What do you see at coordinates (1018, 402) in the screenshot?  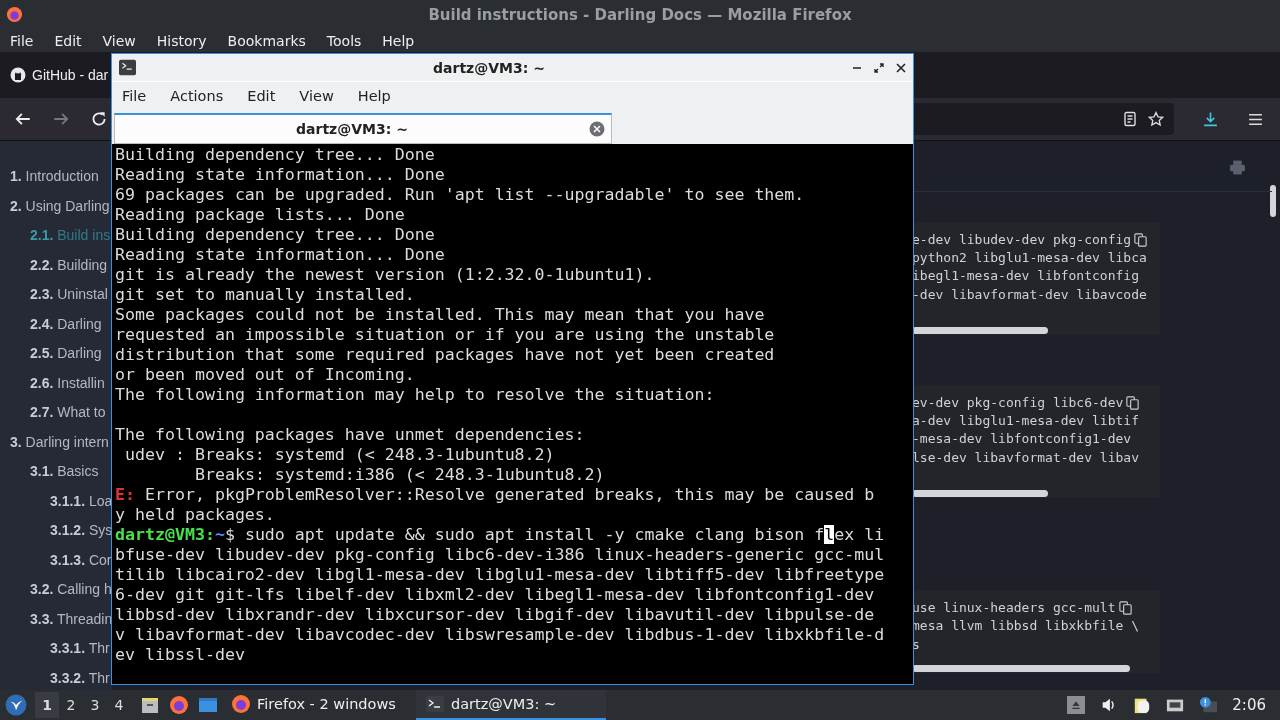 I see `code-line: ev-dev pkg-config libc6-dev` at bounding box center [1018, 402].